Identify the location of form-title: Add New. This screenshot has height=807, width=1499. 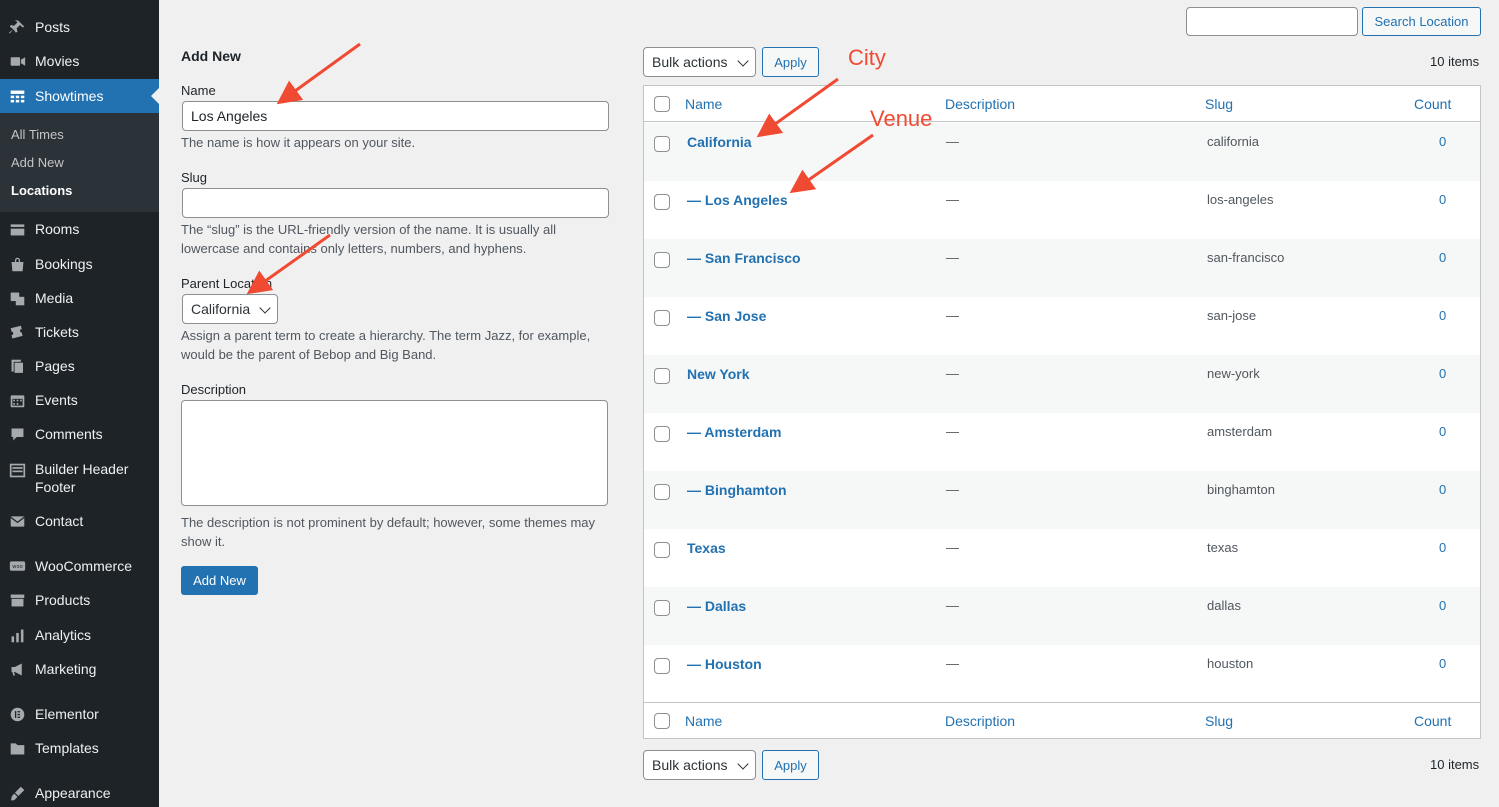
(211, 56).